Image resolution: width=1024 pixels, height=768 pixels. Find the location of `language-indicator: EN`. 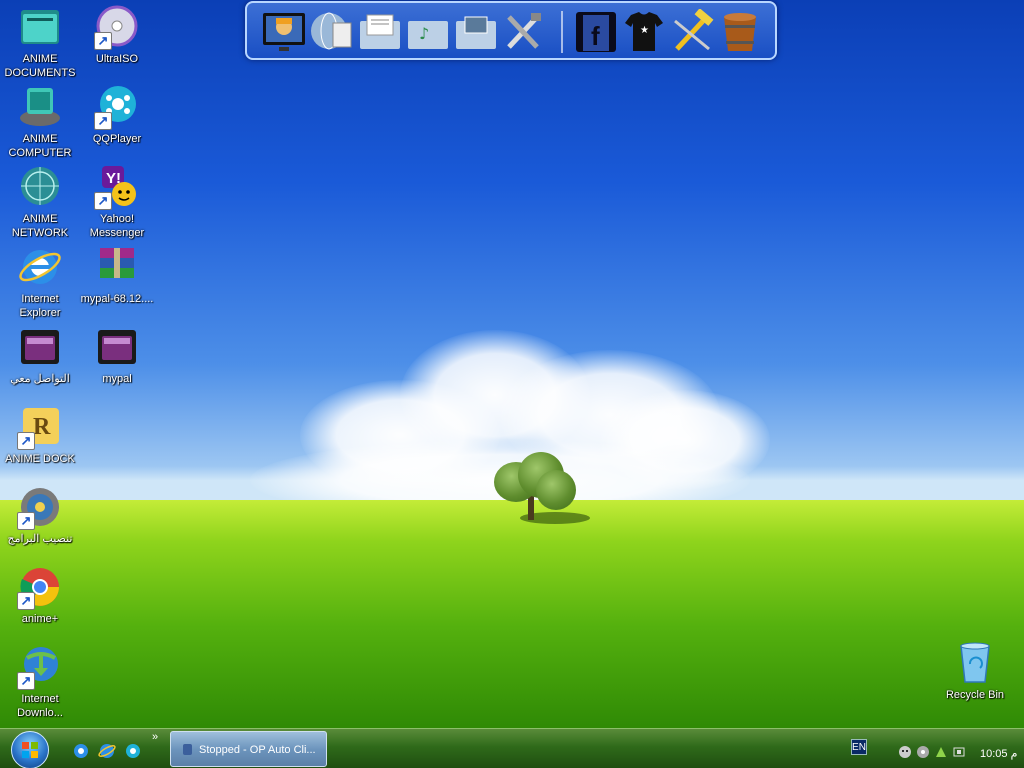

language-indicator: EN is located at coordinates (859, 747).